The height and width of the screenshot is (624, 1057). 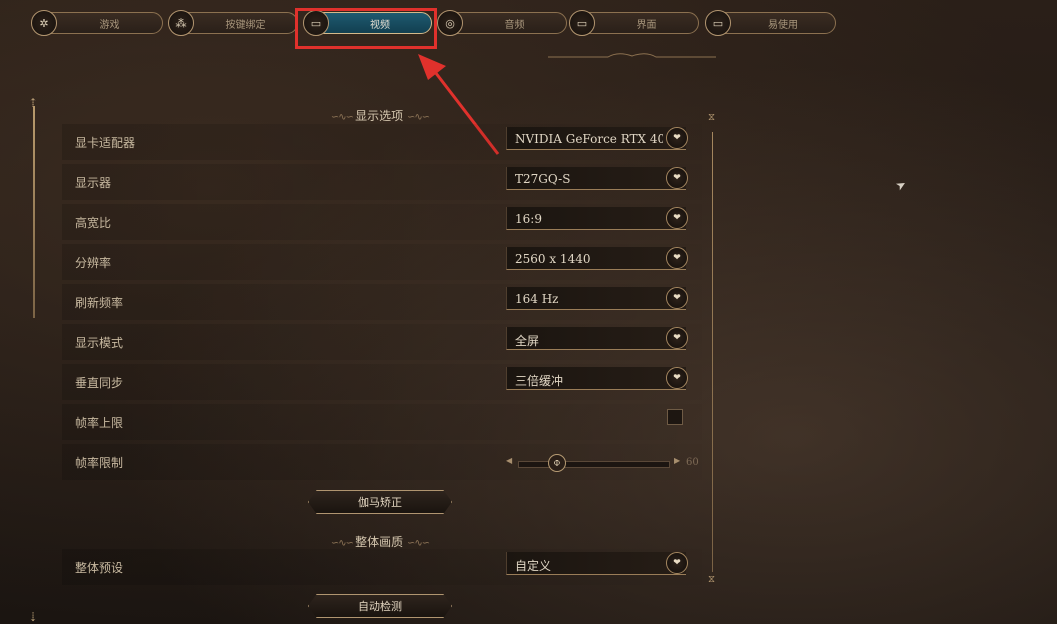 I want to click on highlight-box, so click(x=366, y=28).